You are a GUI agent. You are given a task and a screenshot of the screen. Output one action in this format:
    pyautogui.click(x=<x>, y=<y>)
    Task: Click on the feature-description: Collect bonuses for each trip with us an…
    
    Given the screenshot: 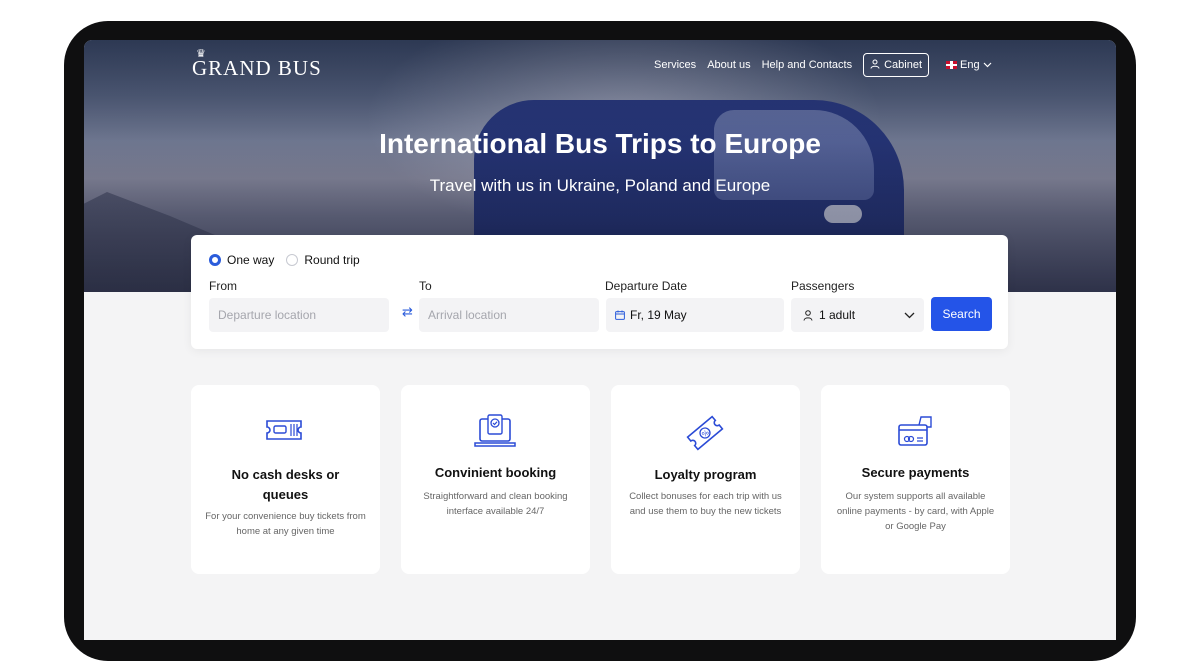 What is the action you would take?
    pyautogui.click(x=705, y=504)
    